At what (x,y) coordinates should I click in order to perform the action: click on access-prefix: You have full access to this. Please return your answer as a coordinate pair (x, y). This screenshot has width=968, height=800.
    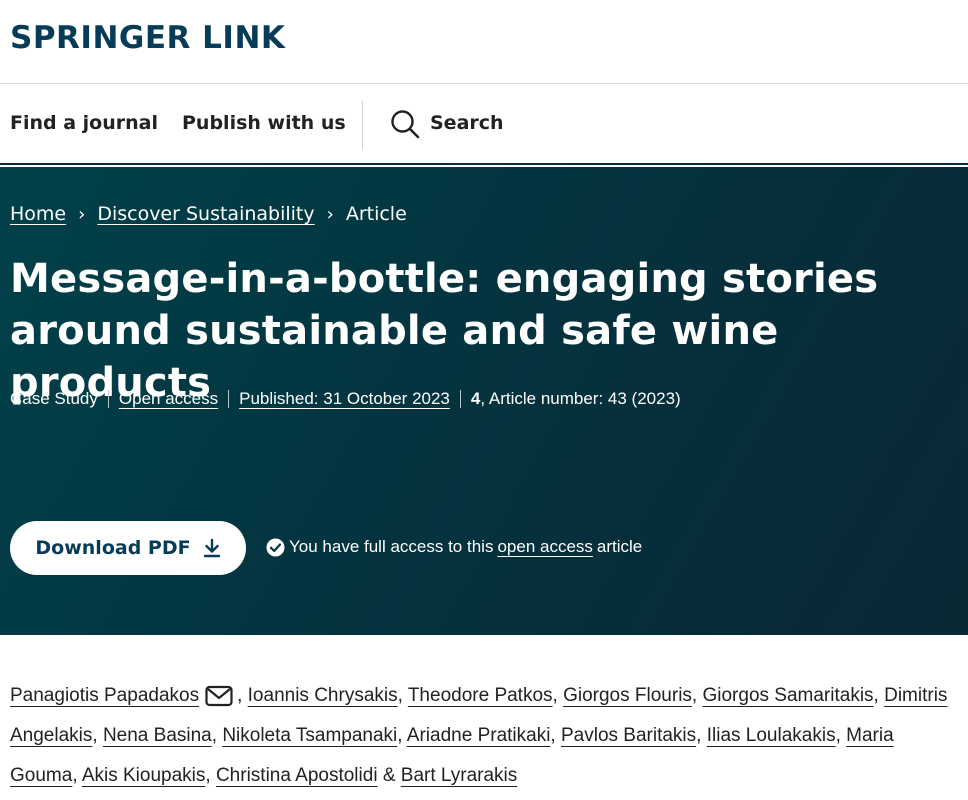
    Looking at the image, I should click on (391, 546).